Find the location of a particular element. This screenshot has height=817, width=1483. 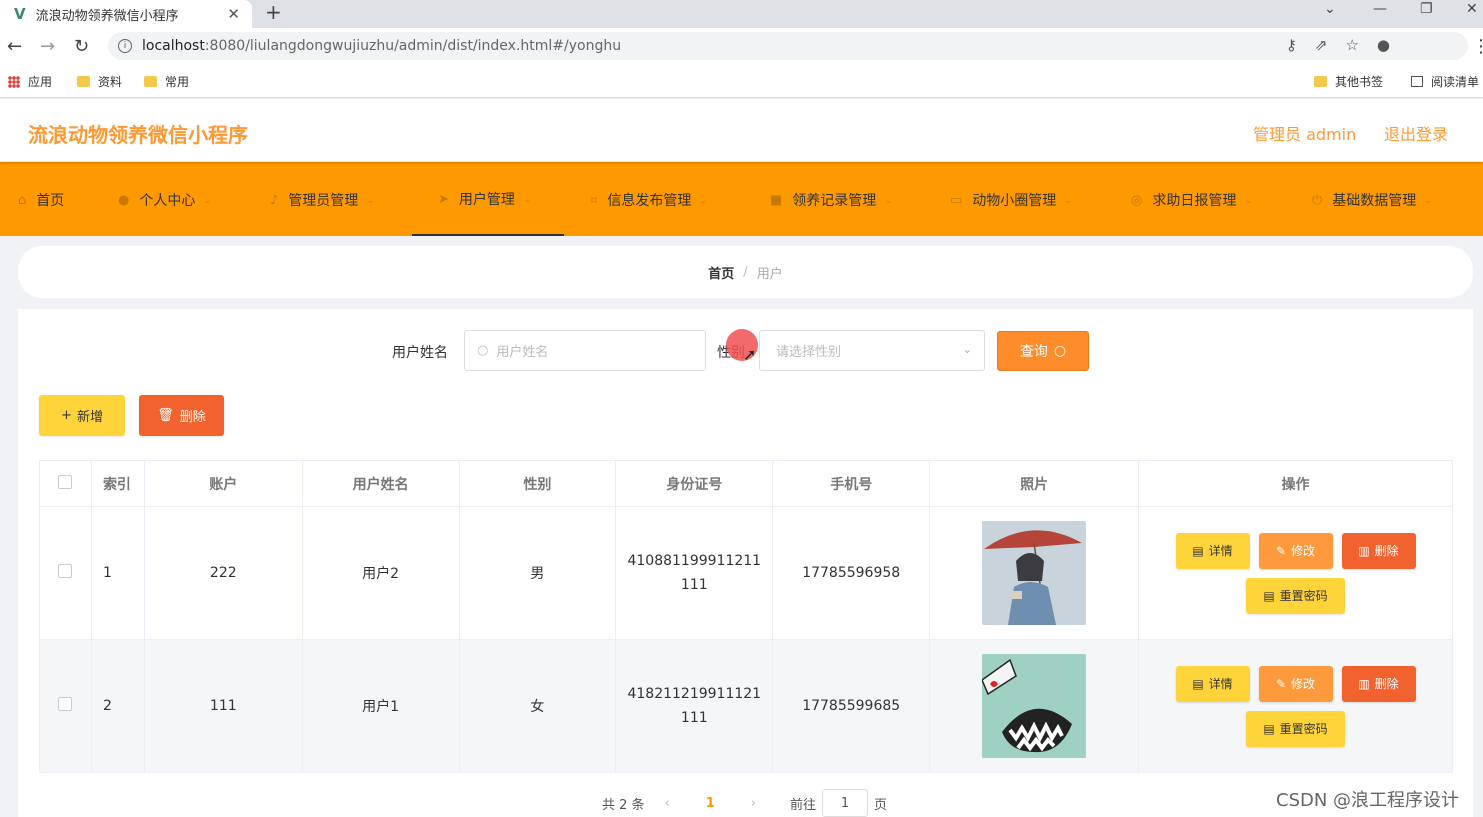

prev-page-icon: ‹ is located at coordinates (667, 803).